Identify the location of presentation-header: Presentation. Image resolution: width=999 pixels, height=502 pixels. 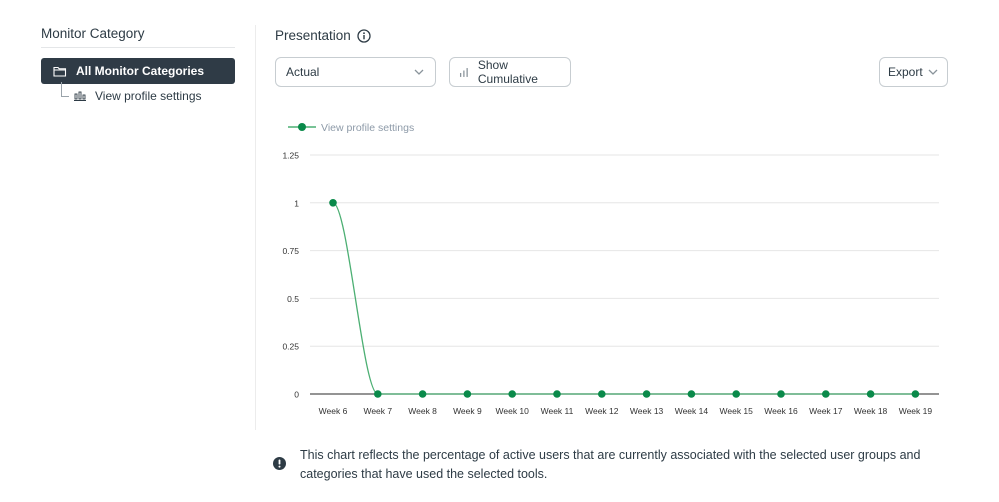
(323, 35).